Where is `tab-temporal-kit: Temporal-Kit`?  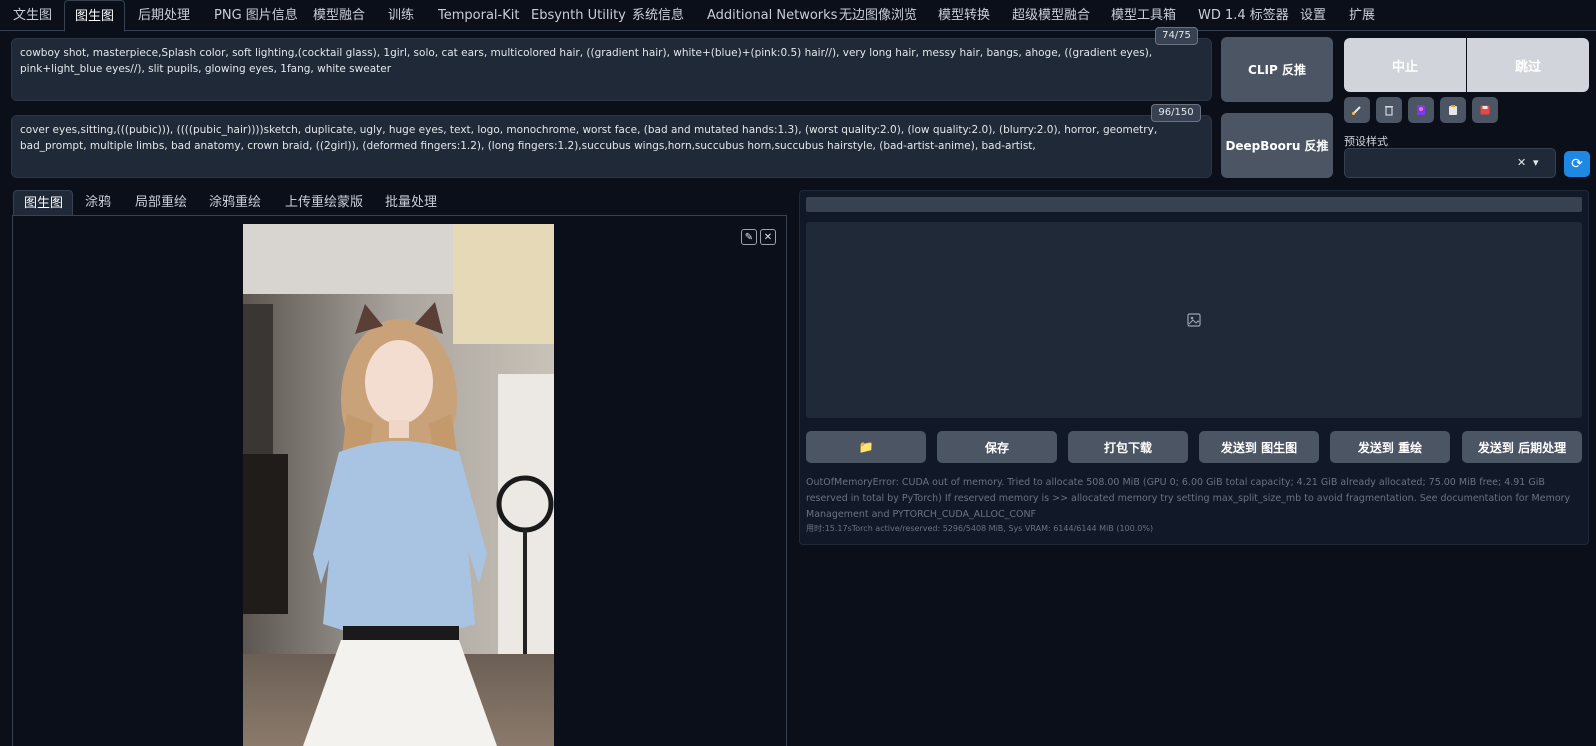
tab-temporal-kit: Temporal-Kit is located at coordinates (478, 15).